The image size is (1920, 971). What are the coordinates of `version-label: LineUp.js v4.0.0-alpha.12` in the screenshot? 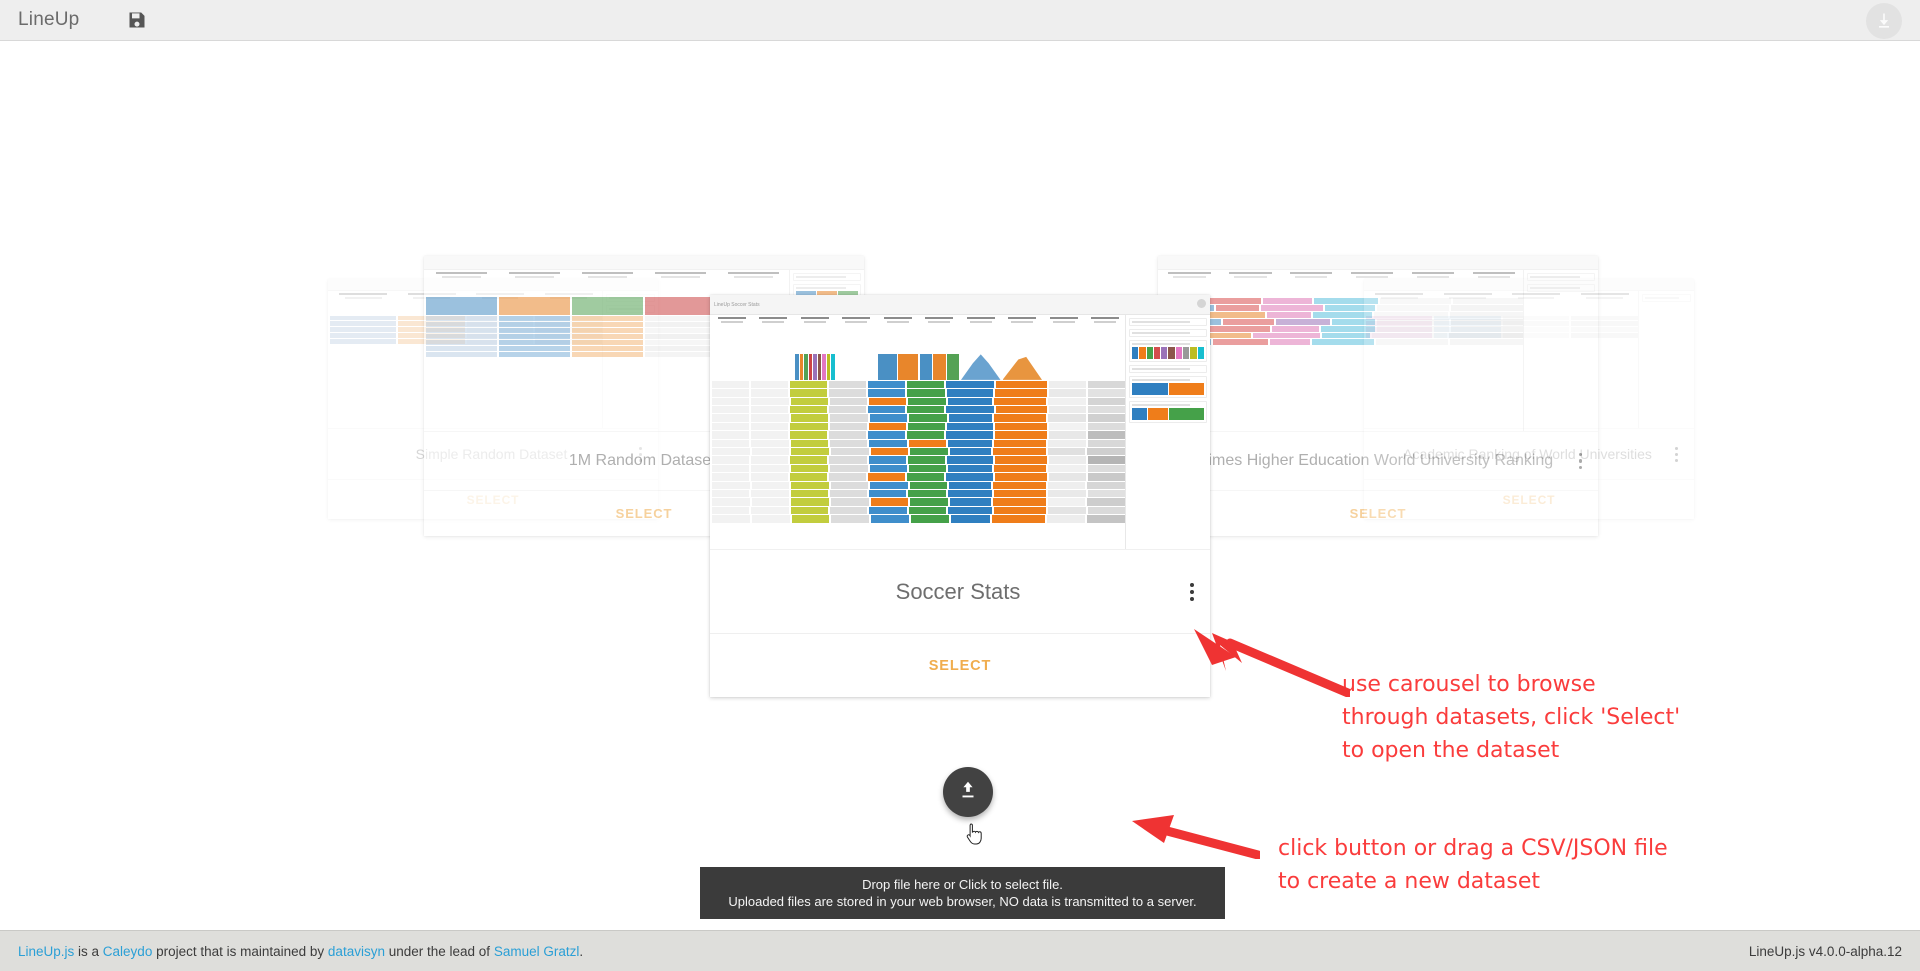 It's located at (1825, 951).